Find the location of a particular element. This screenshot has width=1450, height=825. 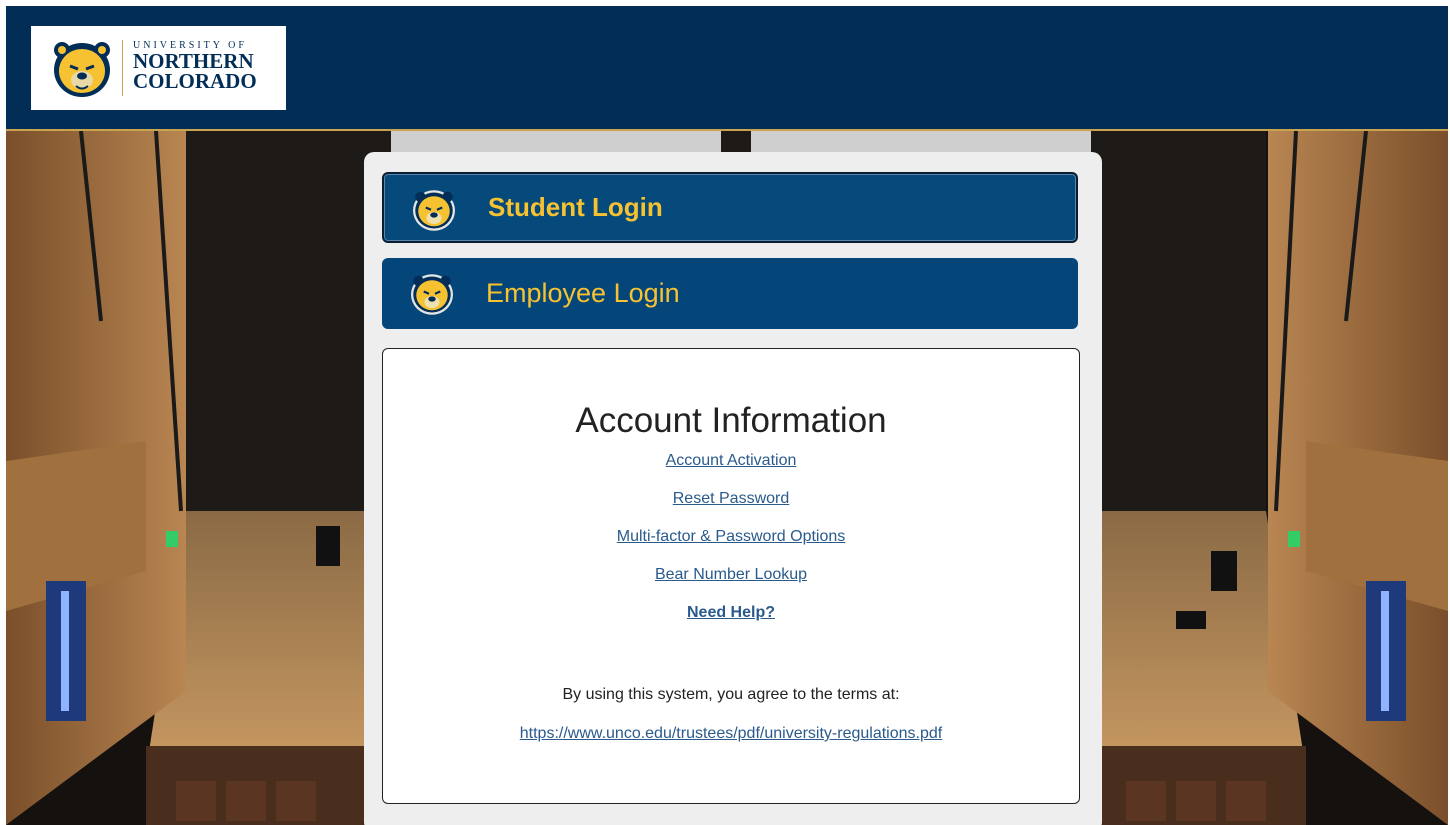

university-logo: UNIVERSITY OF NORTHERN COLORADO is located at coordinates (158, 68).